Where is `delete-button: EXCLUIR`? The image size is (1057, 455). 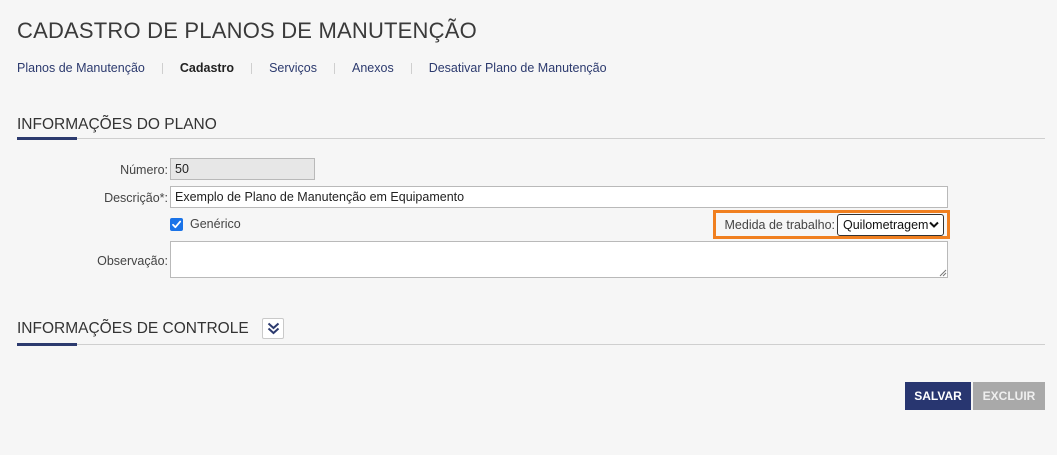
delete-button: EXCLUIR is located at coordinates (1009, 396).